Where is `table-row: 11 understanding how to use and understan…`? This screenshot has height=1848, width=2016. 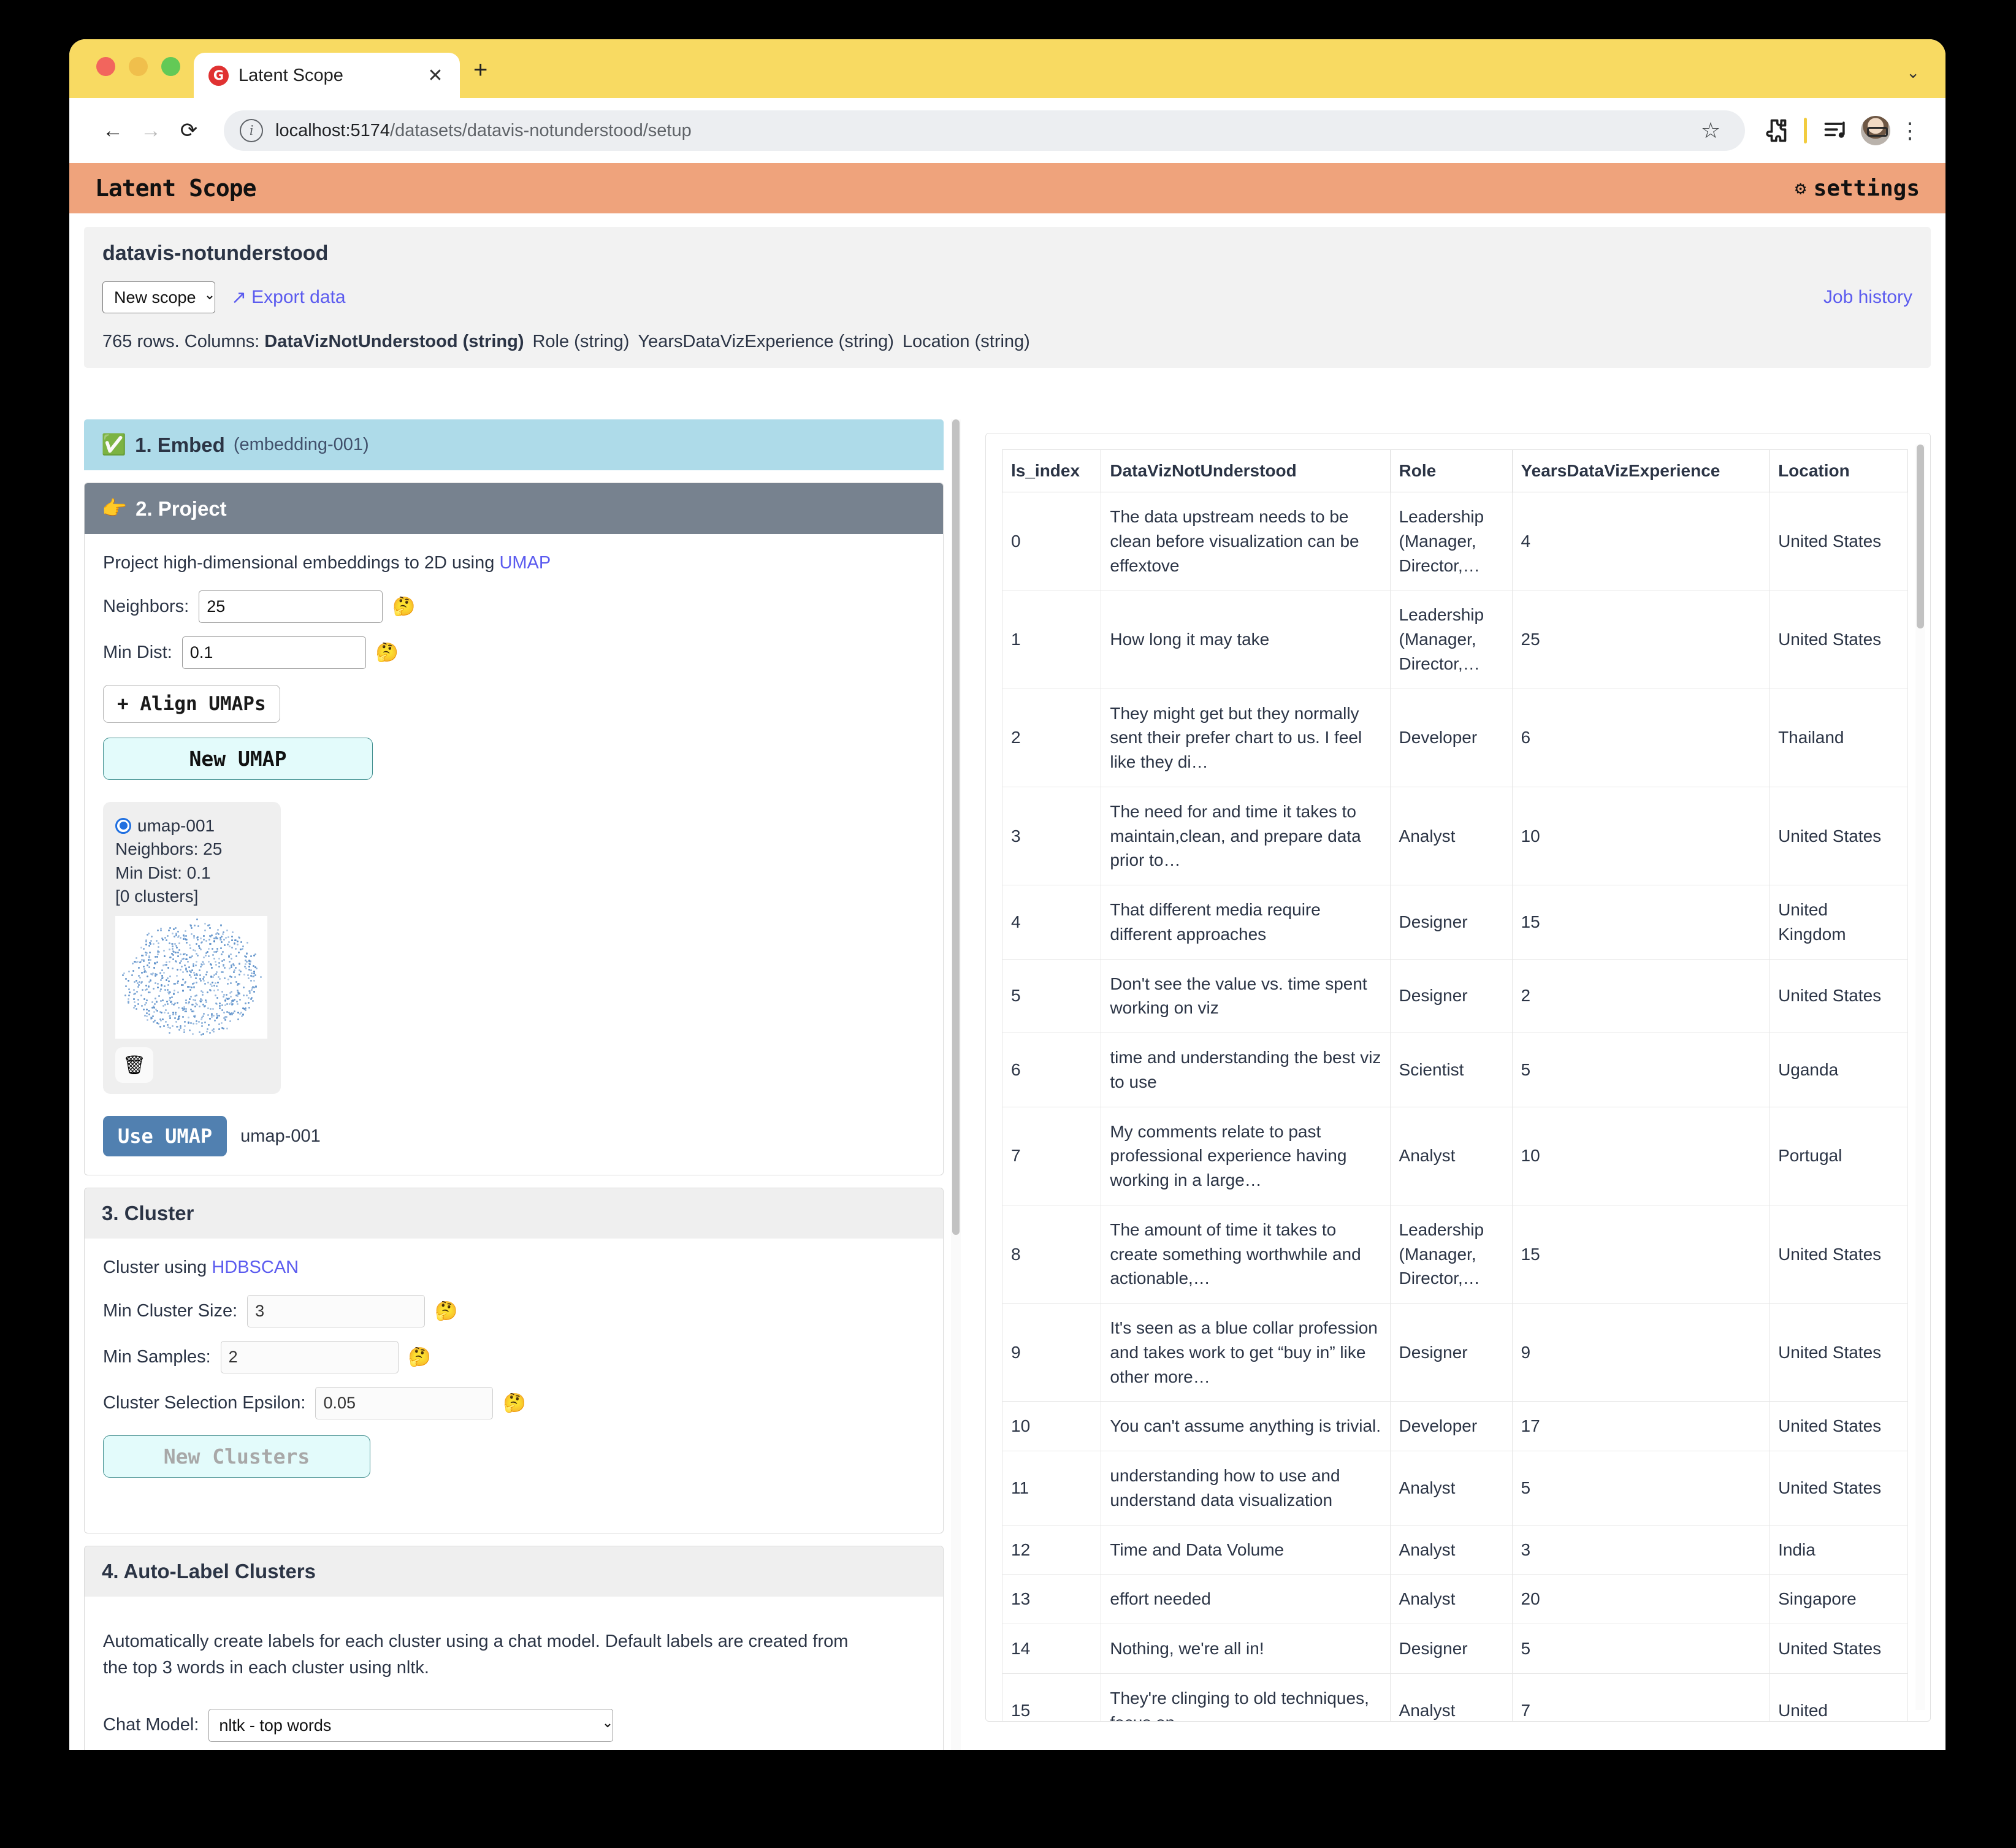
table-row: 11 understanding how to use and understan… is located at coordinates (1455, 1488).